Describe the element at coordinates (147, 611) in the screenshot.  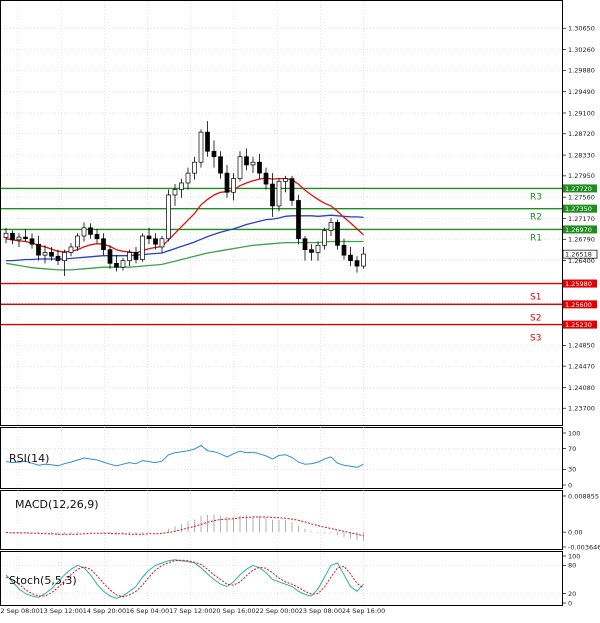
I see `time-tick-label: 16 Sep 04:00` at that location.